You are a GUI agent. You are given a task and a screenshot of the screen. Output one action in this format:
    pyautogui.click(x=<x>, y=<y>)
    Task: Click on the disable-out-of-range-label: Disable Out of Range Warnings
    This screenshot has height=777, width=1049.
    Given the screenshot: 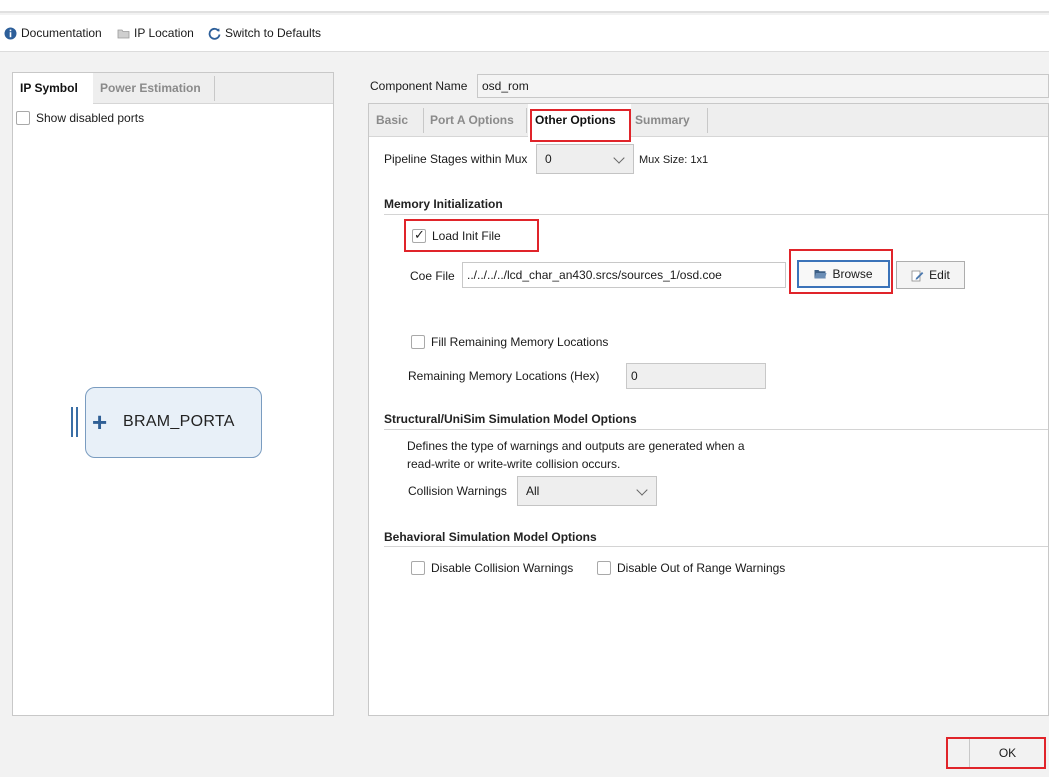 What is the action you would take?
    pyautogui.click(x=701, y=568)
    